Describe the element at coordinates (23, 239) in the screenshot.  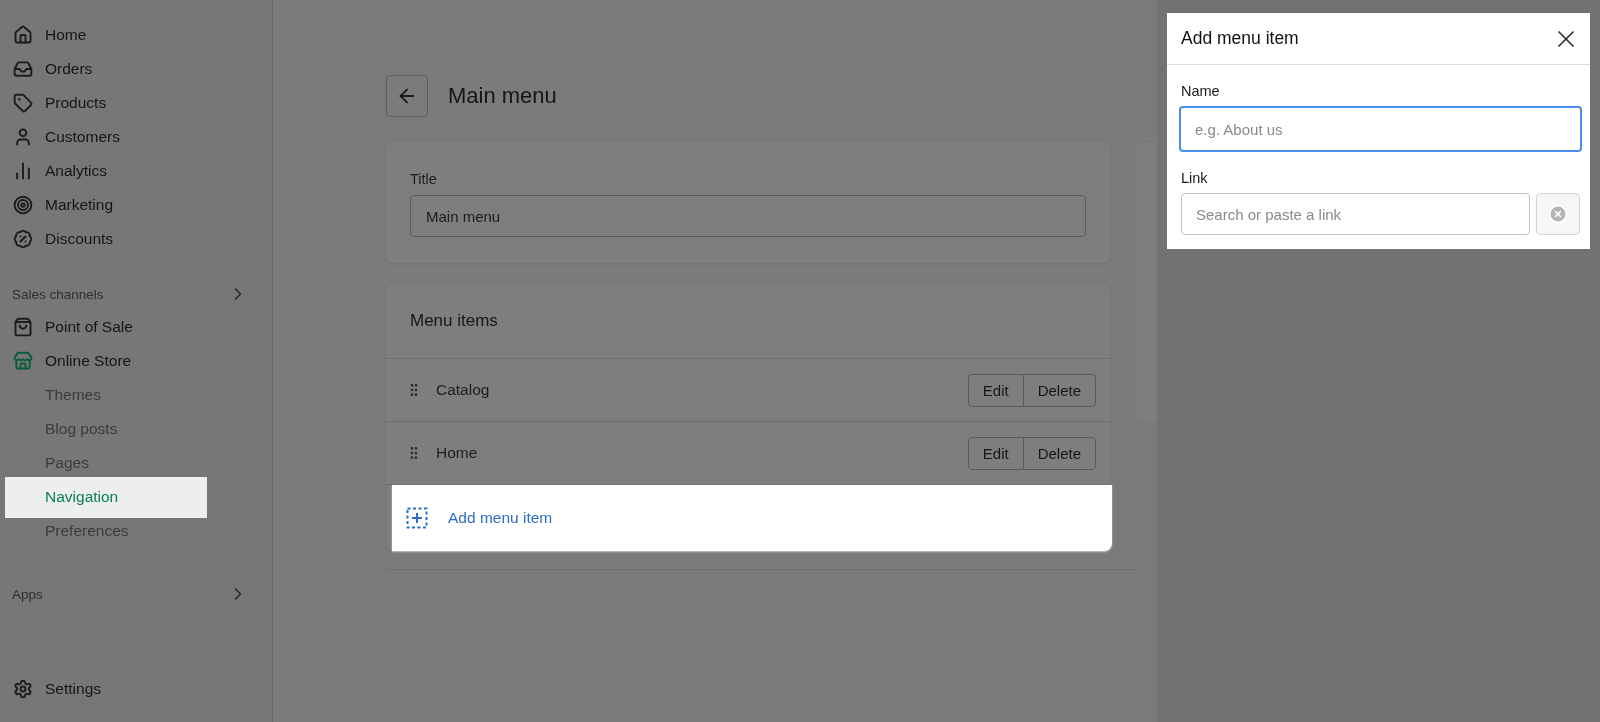
I see `percent-badge-icon` at that location.